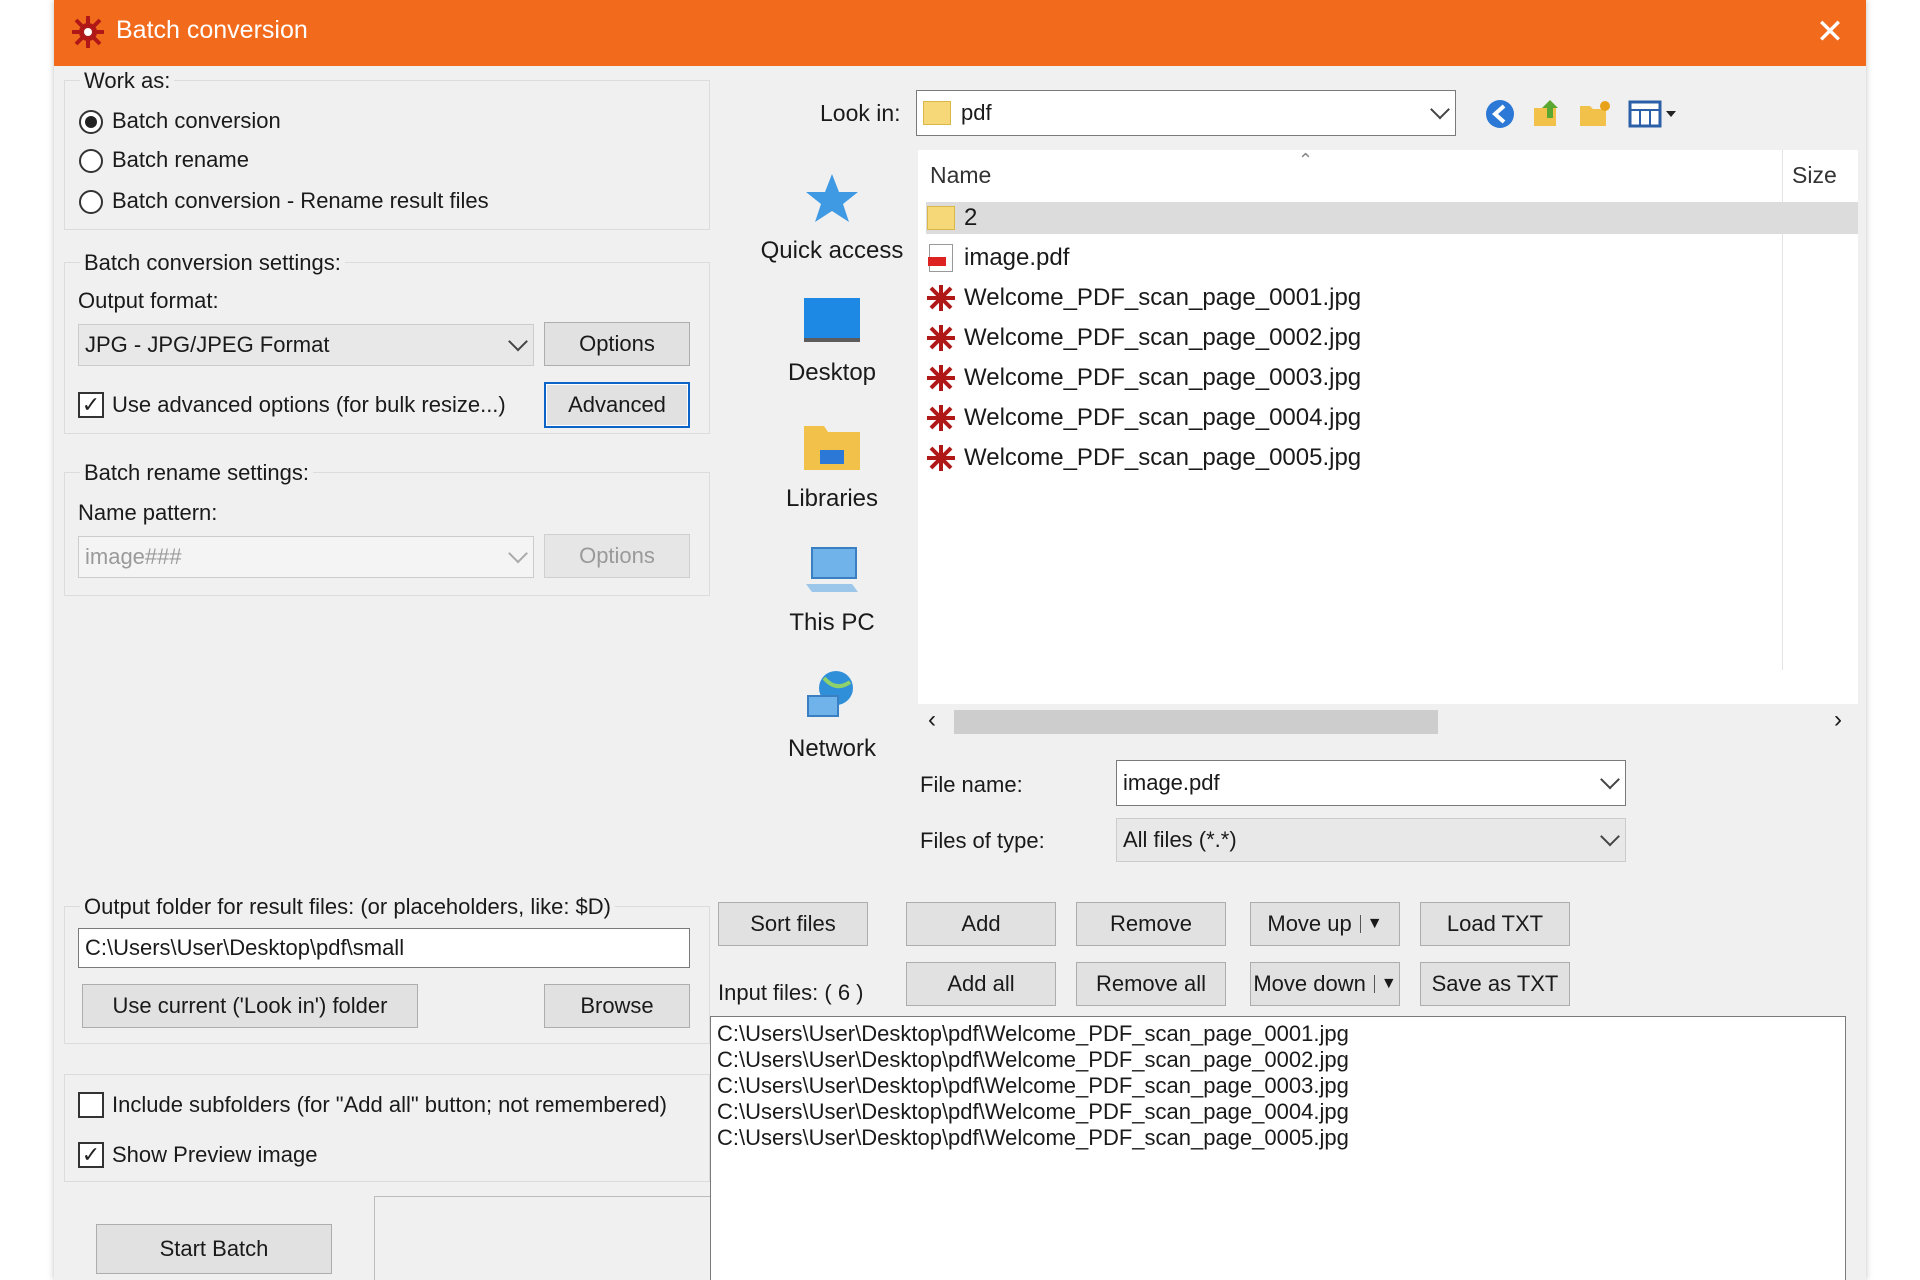 The image size is (1920, 1280). What do you see at coordinates (941, 218) in the screenshot?
I see `folder-icon` at bounding box center [941, 218].